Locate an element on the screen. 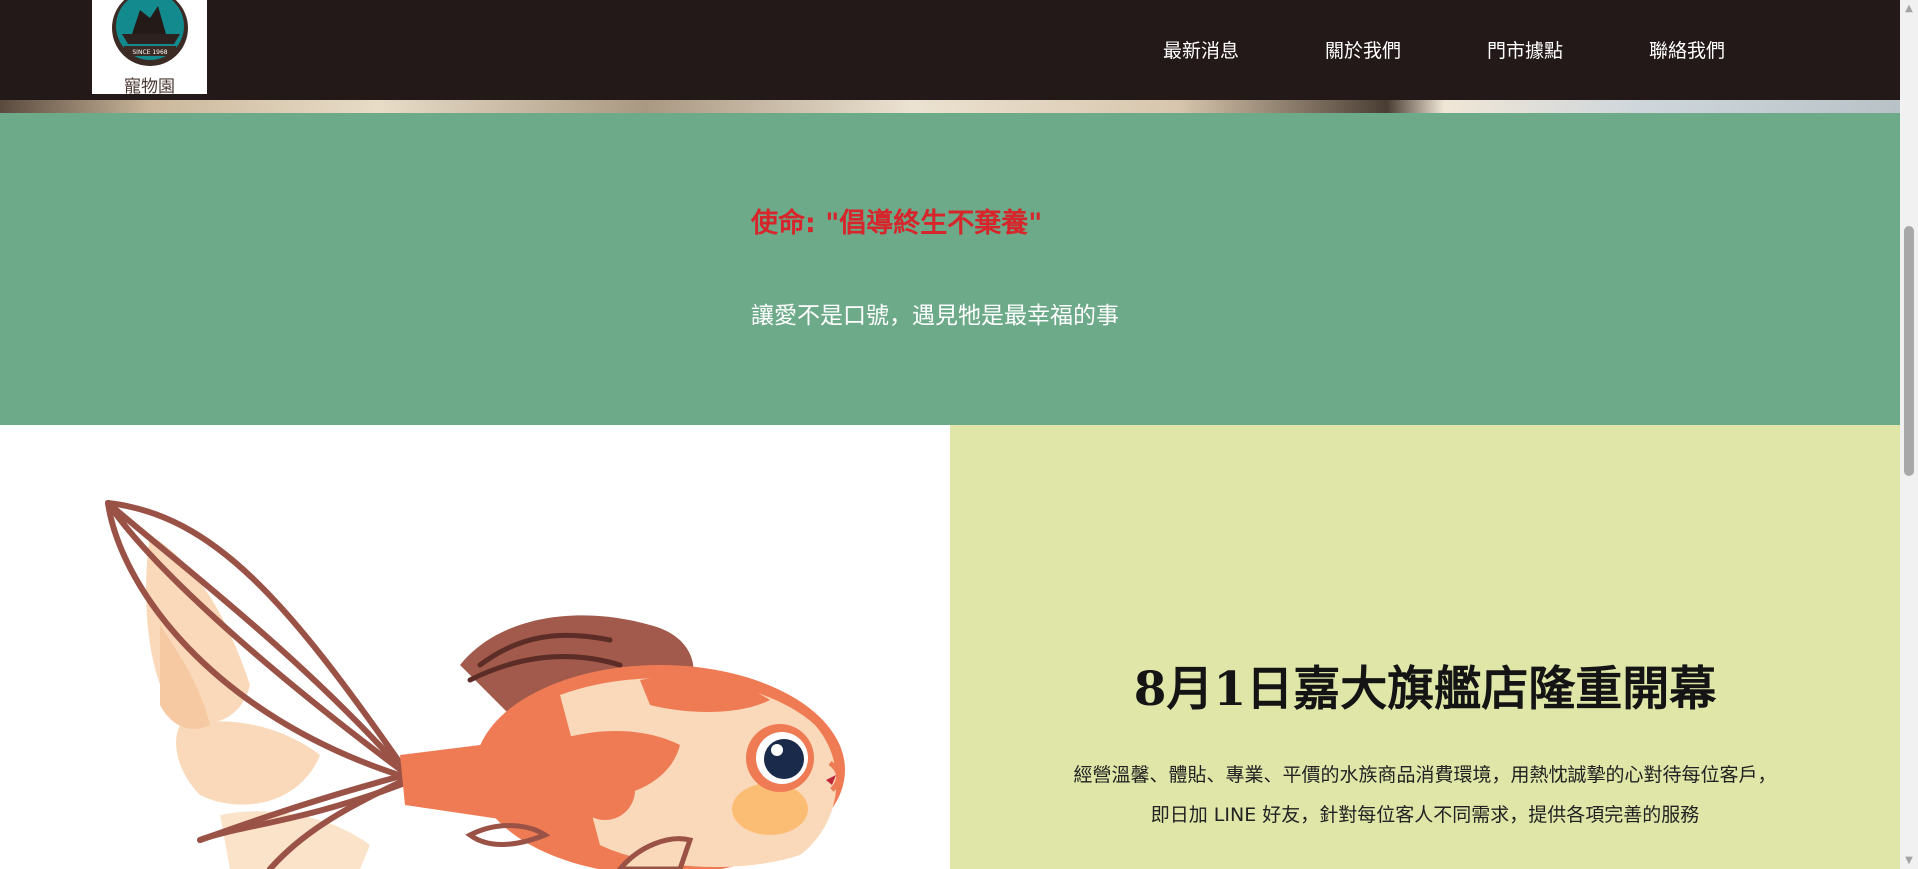 Image resolution: width=1918 pixels, height=869 pixels. hero-image-edge is located at coordinates (950, 106).